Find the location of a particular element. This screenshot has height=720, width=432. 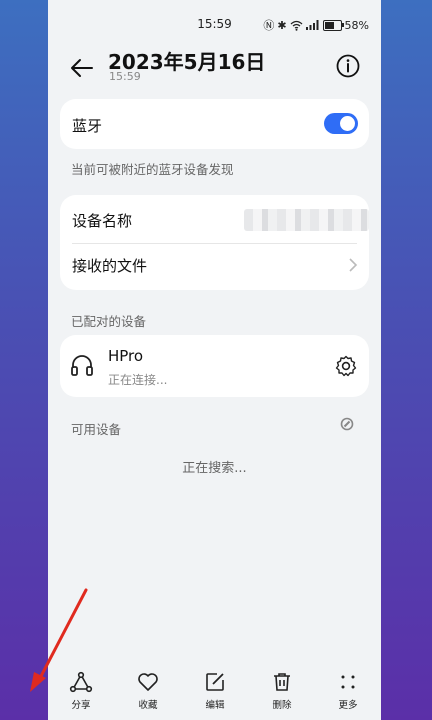

nfc-icon: Ⓝ is located at coordinates (269, 25).